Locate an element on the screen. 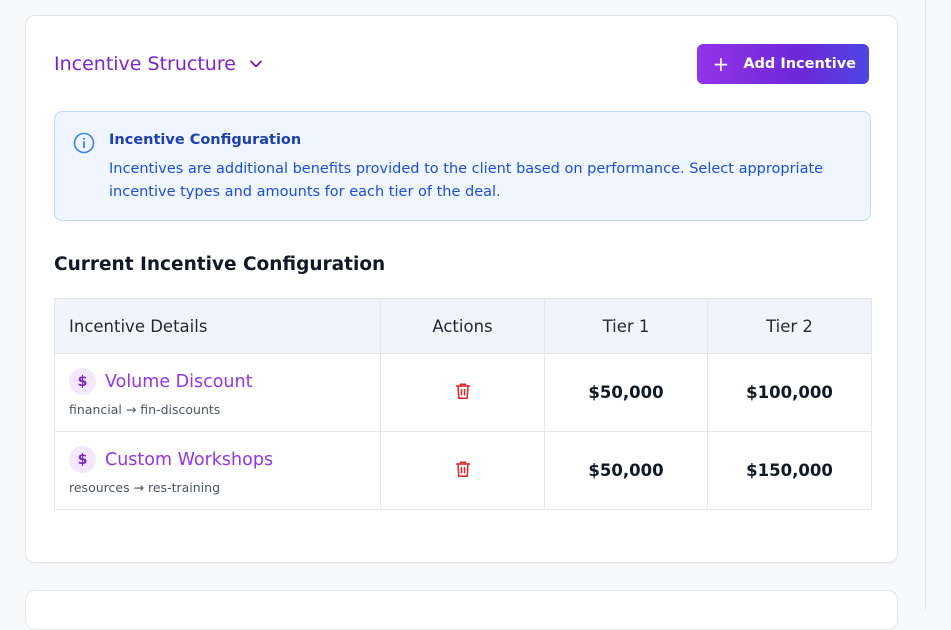 The width and height of the screenshot is (951, 630). tier-2-value: $150,000 is located at coordinates (789, 470).